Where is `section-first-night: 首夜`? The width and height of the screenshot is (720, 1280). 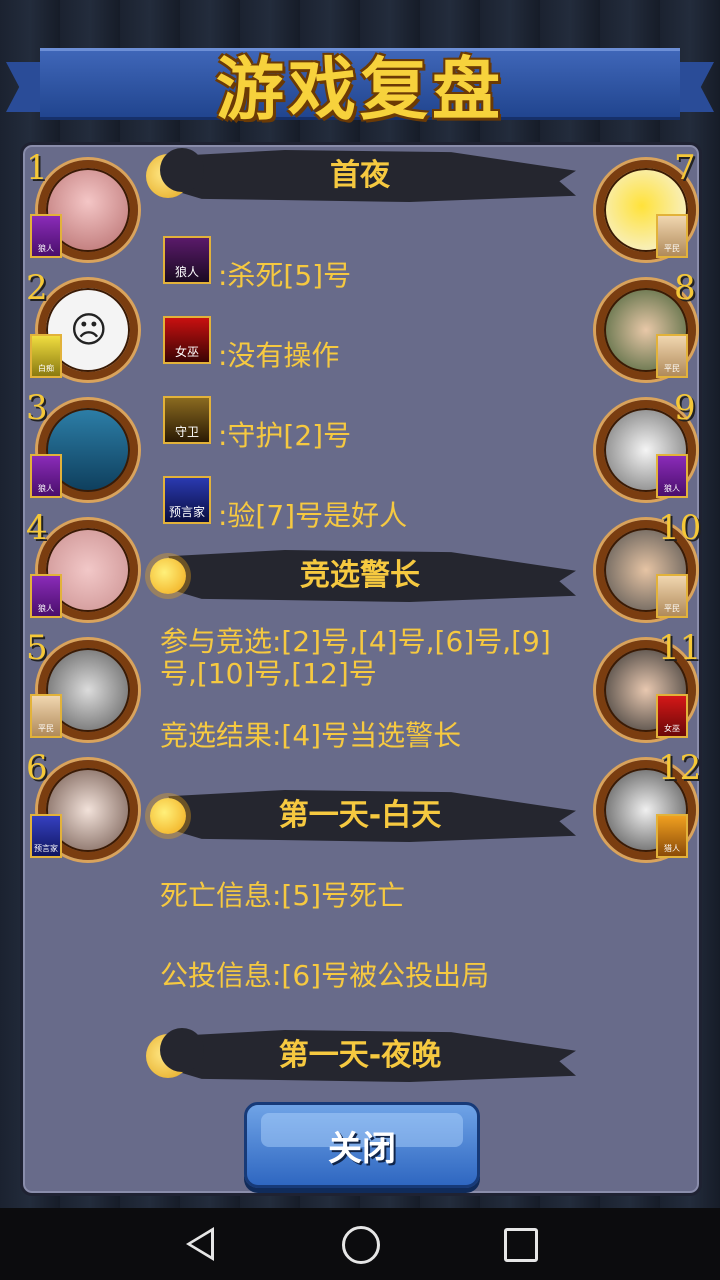
section-first-night: 首夜 is located at coordinates (360, 175).